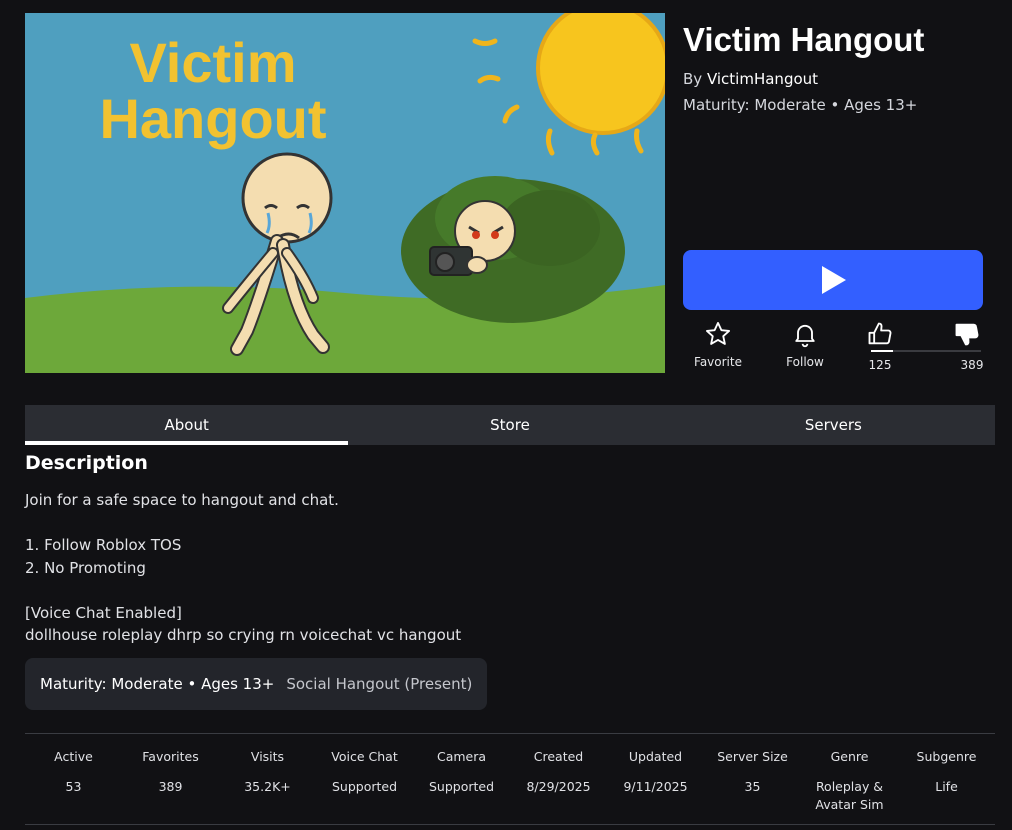  I want to click on vote-ratio-fill, so click(882, 351).